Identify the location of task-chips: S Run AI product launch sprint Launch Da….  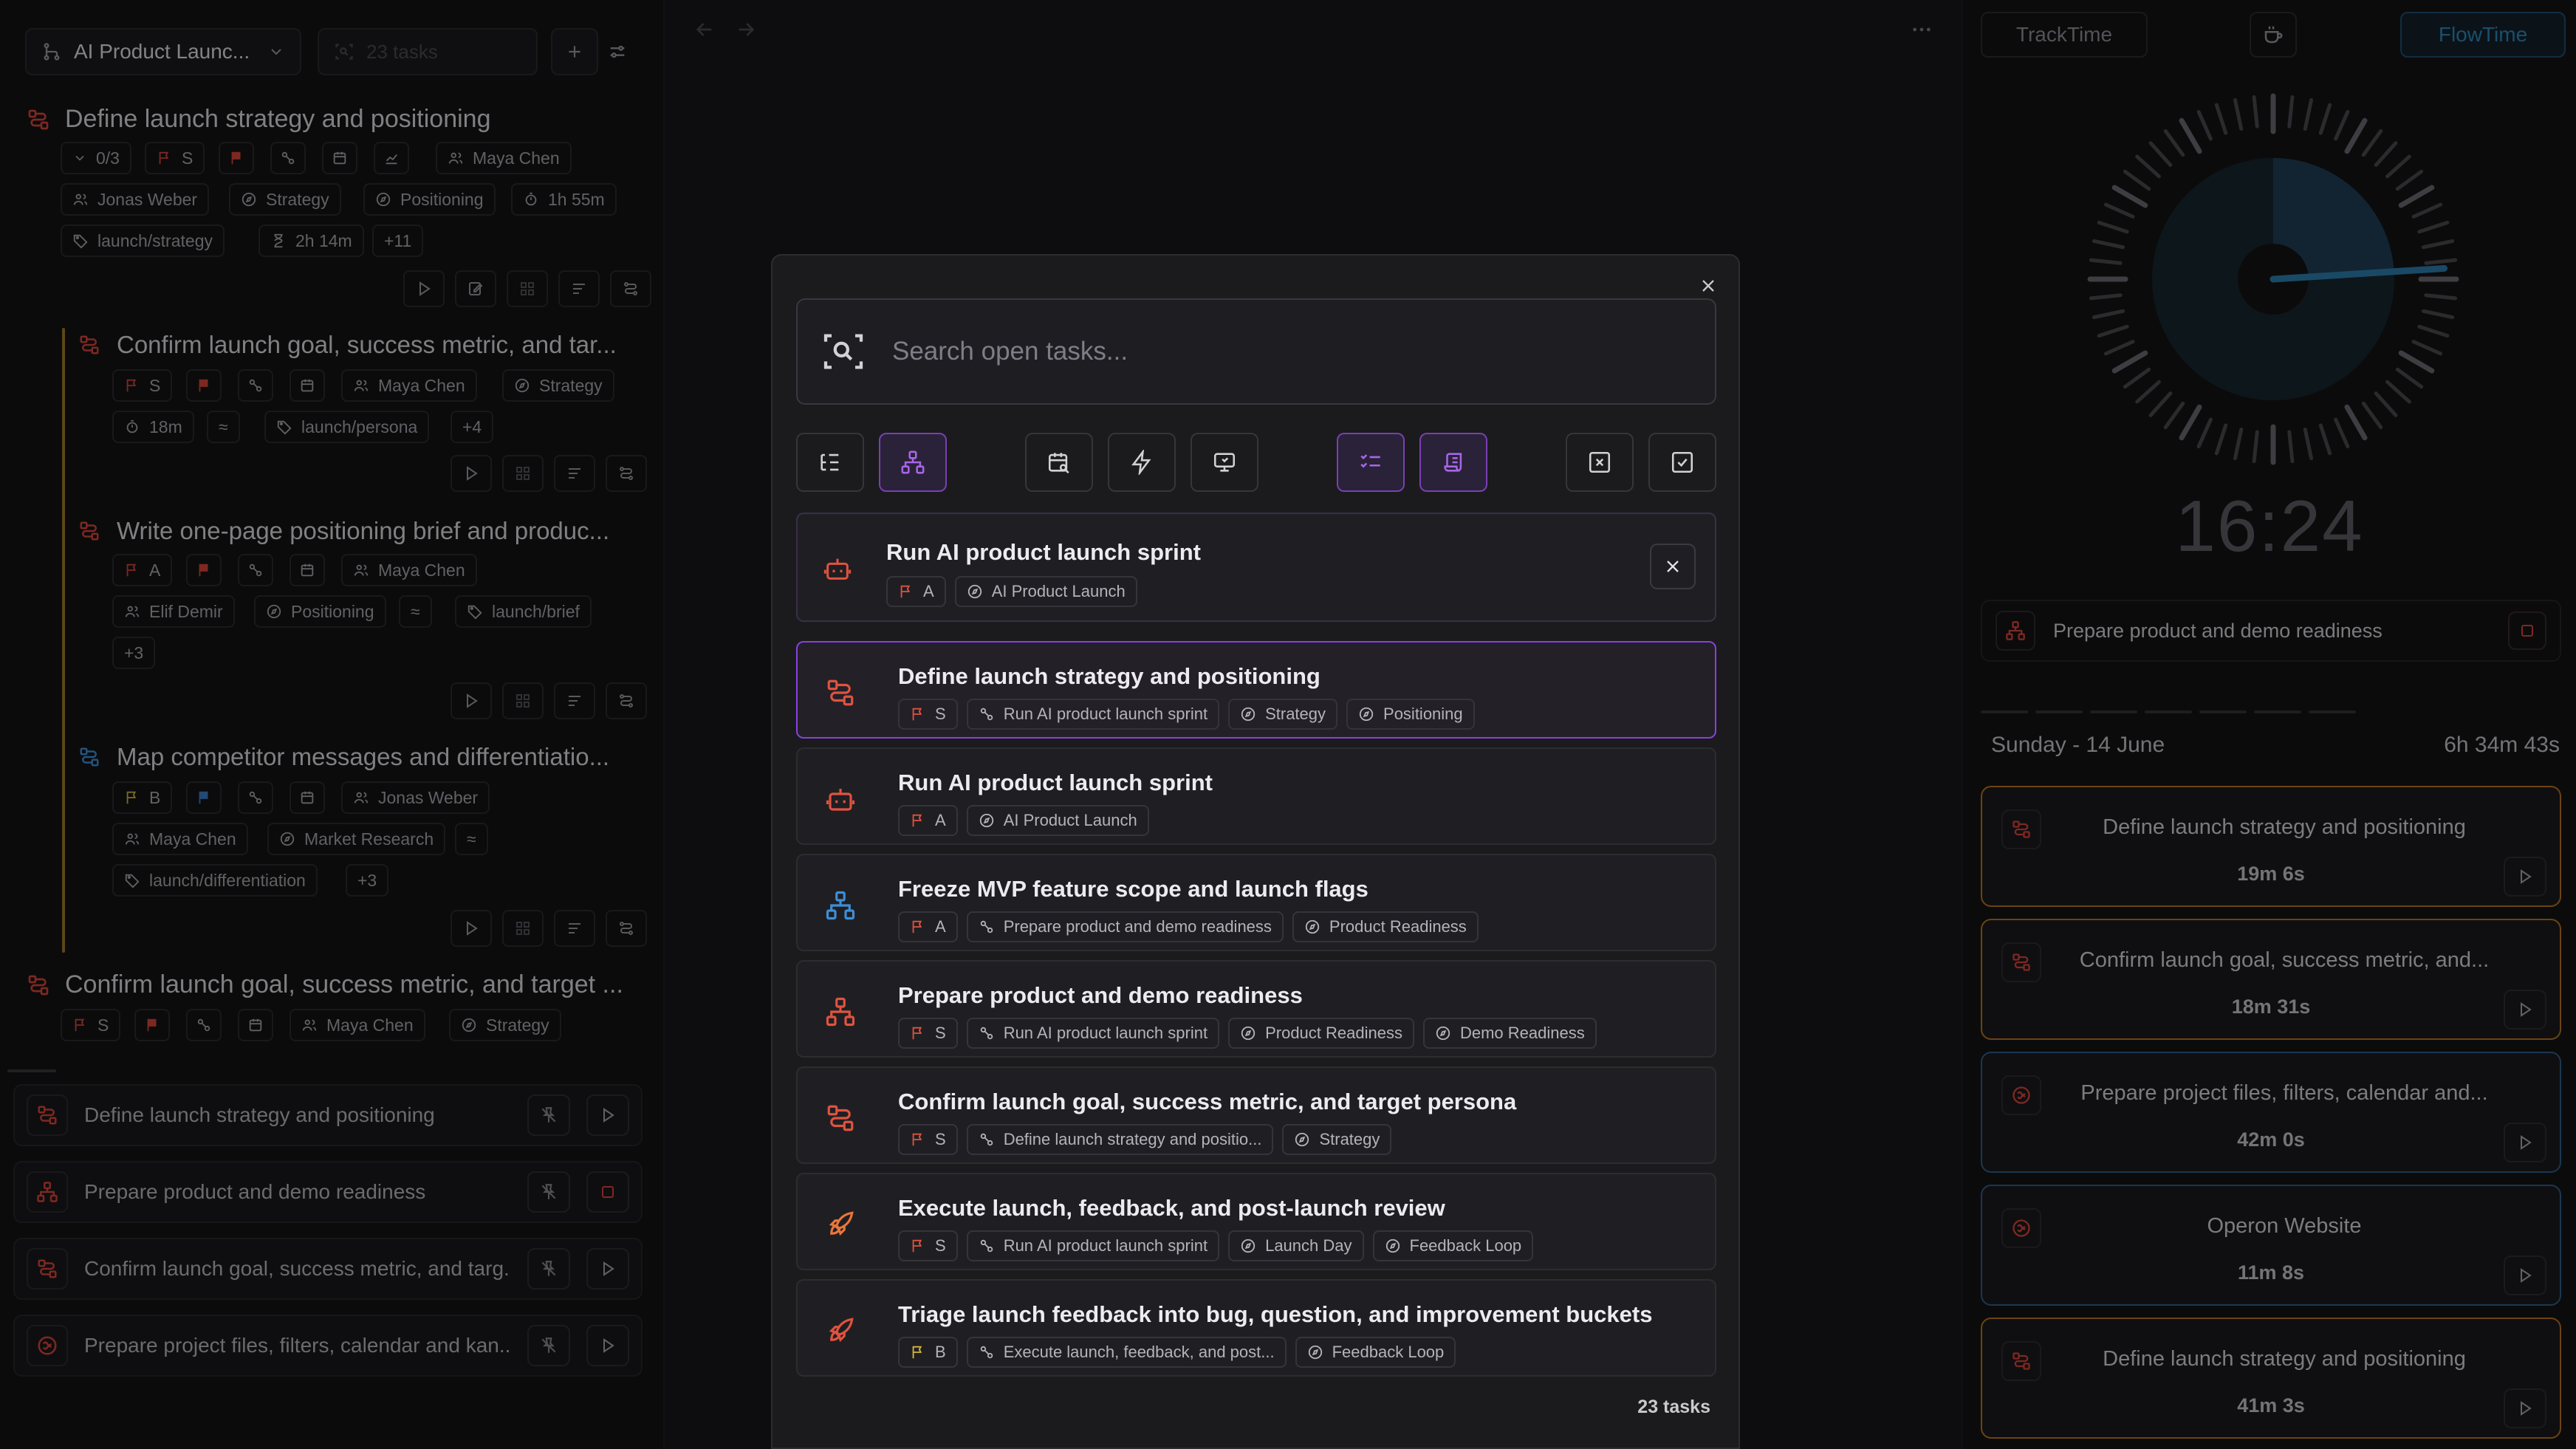
(1216, 1245).